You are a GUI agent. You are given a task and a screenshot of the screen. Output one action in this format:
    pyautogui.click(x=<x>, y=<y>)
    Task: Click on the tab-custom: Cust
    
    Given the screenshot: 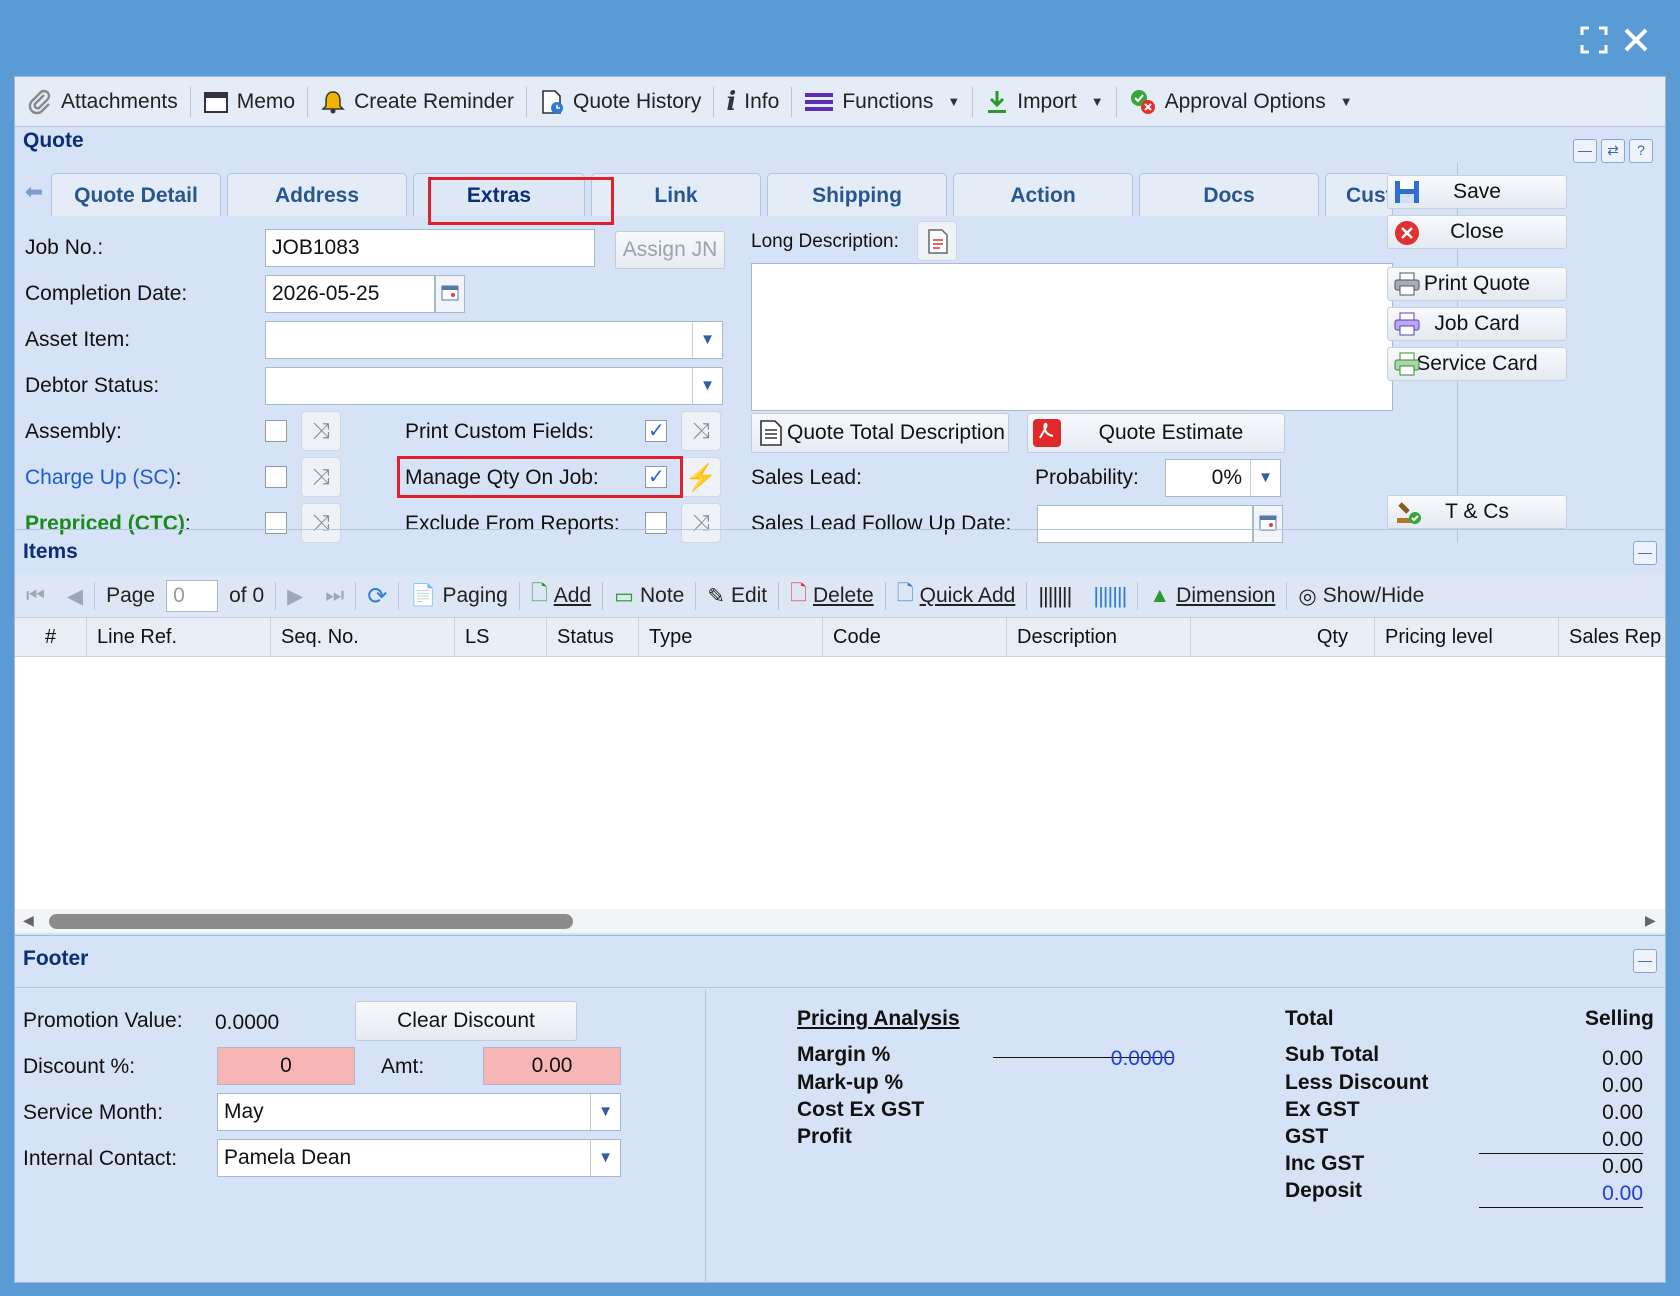 What is the action you would take?
    pyautogui.click(x=1359, y=194)
    